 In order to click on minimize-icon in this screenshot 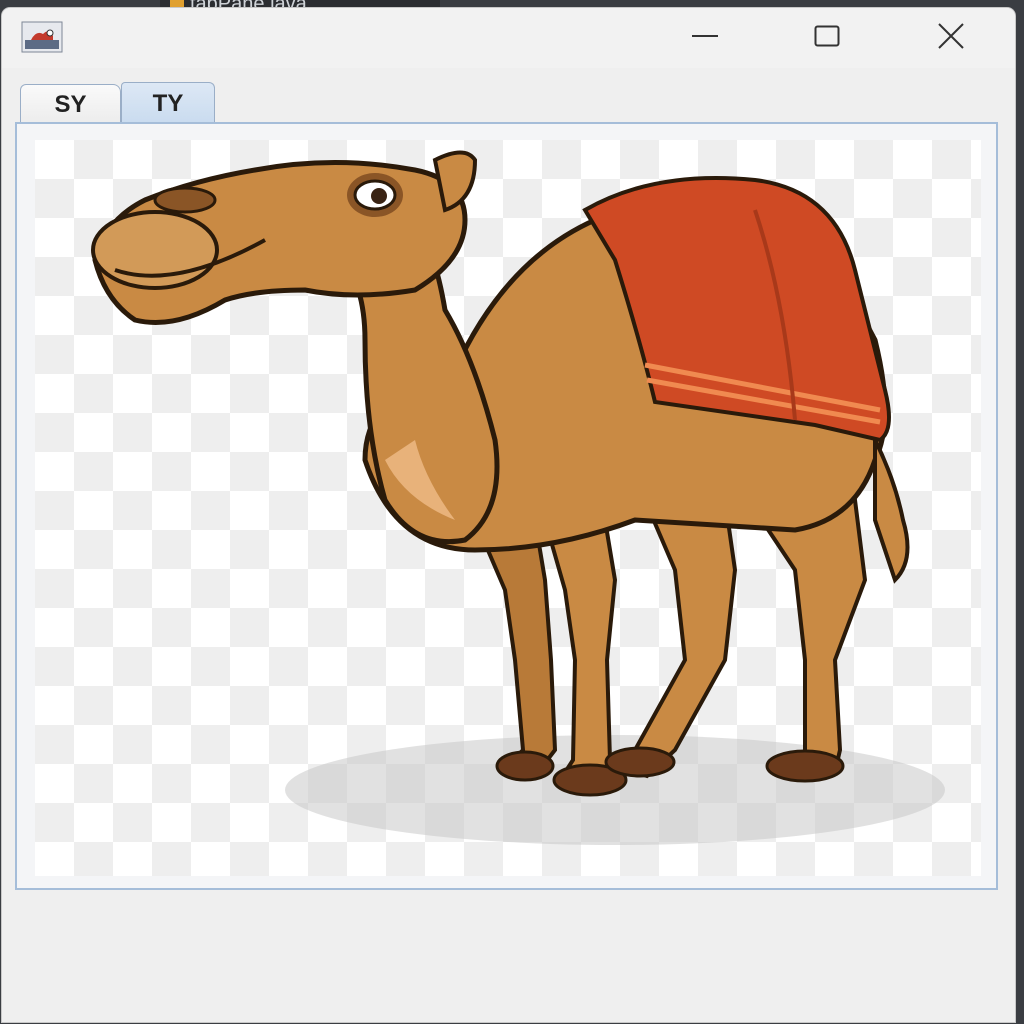, I will do `click(705, 36)`.